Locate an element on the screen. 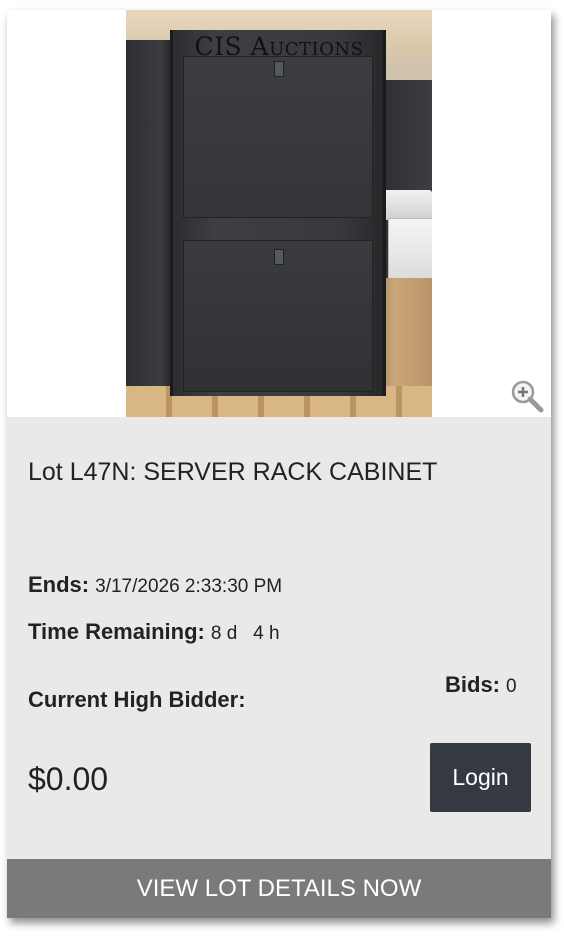 Image resolution: width=564 pixels, height=936 pixels. high-bidder-row: Current High Bidder: is located at coordinates (137, 700).